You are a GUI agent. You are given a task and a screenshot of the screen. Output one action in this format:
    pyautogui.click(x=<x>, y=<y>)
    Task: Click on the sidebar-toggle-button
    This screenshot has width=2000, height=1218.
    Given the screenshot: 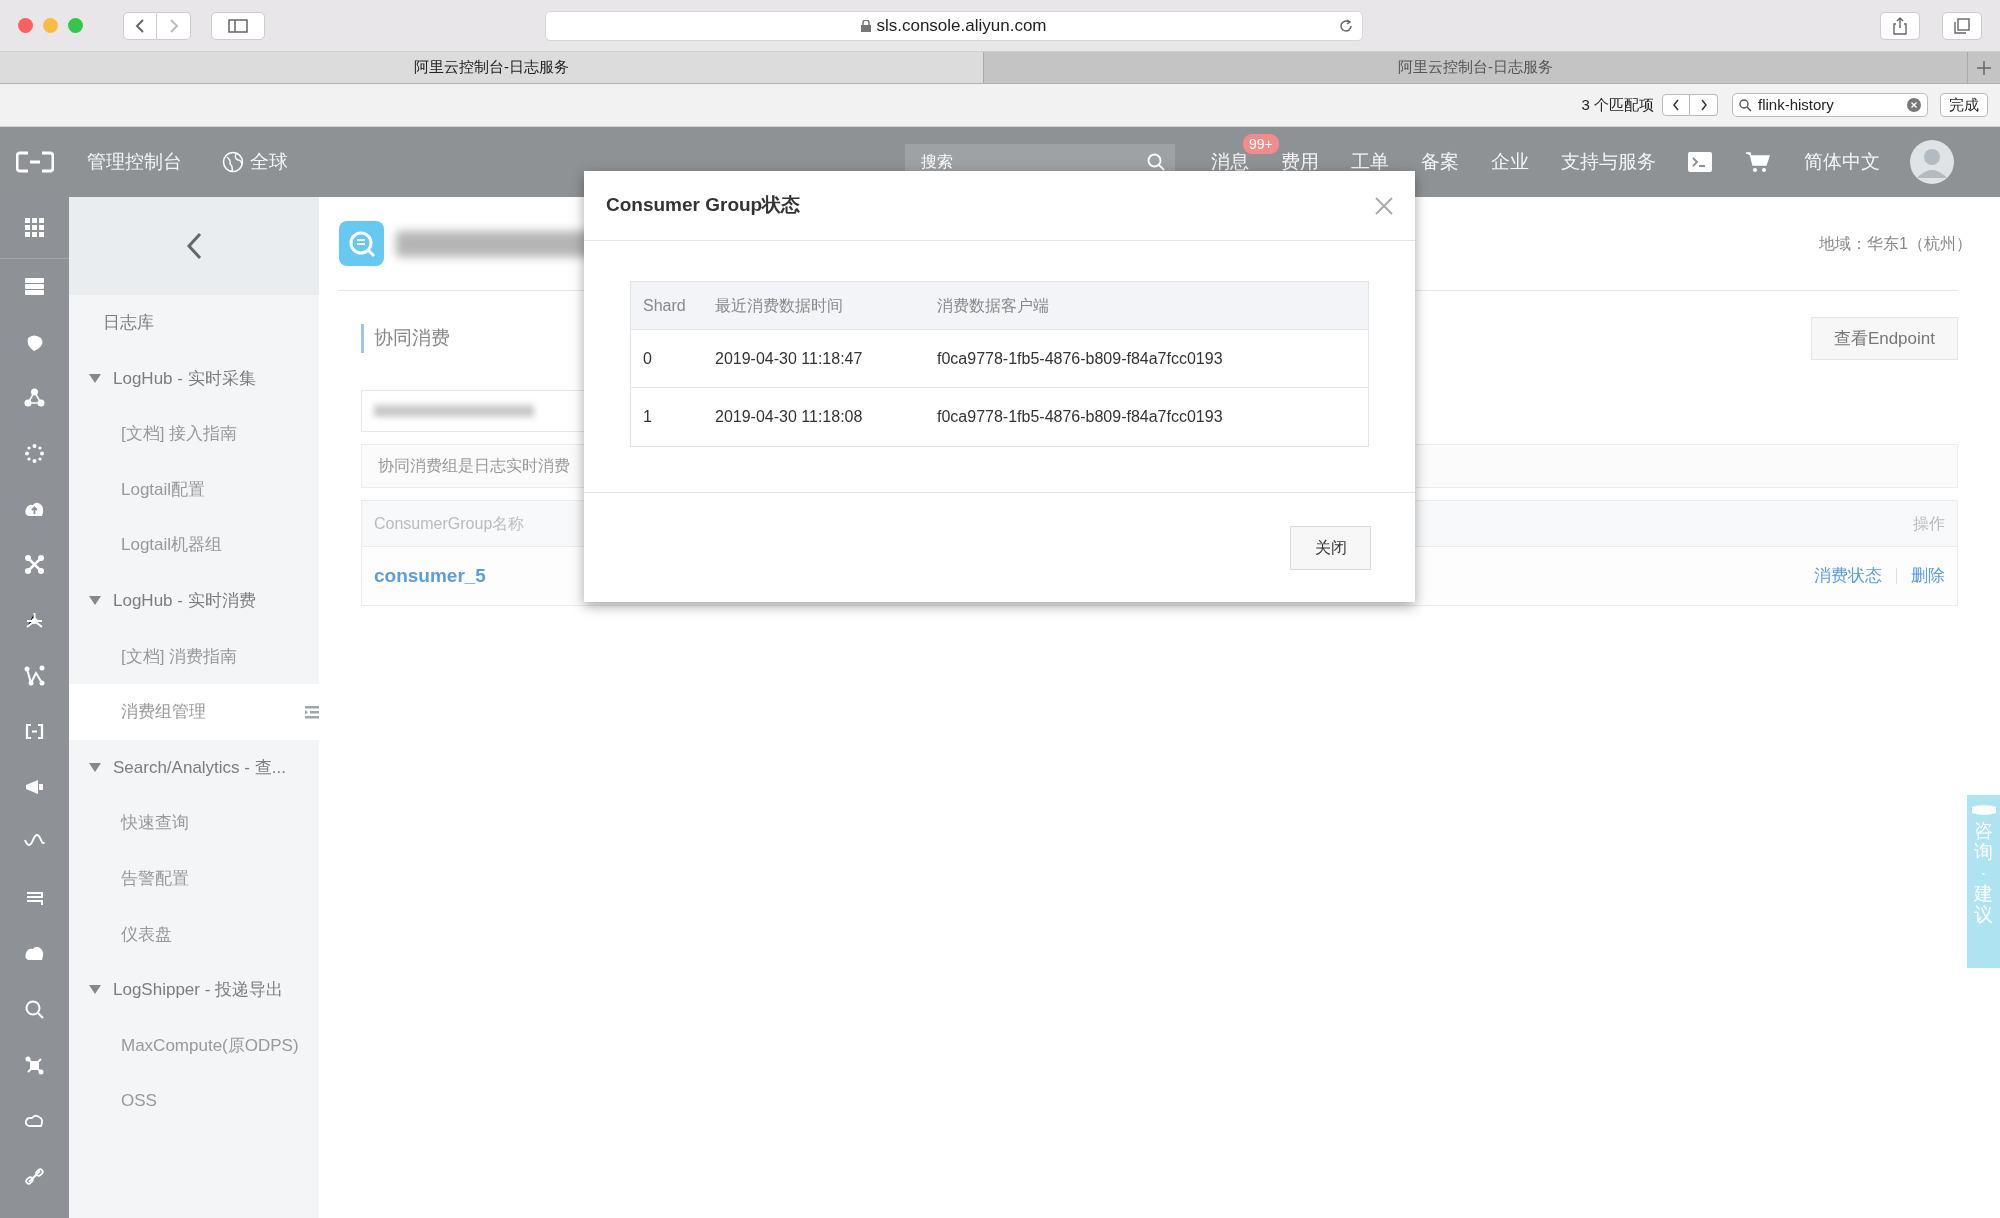 What is the action you would take?
    pyautogui.click(x=238, y=25)
    